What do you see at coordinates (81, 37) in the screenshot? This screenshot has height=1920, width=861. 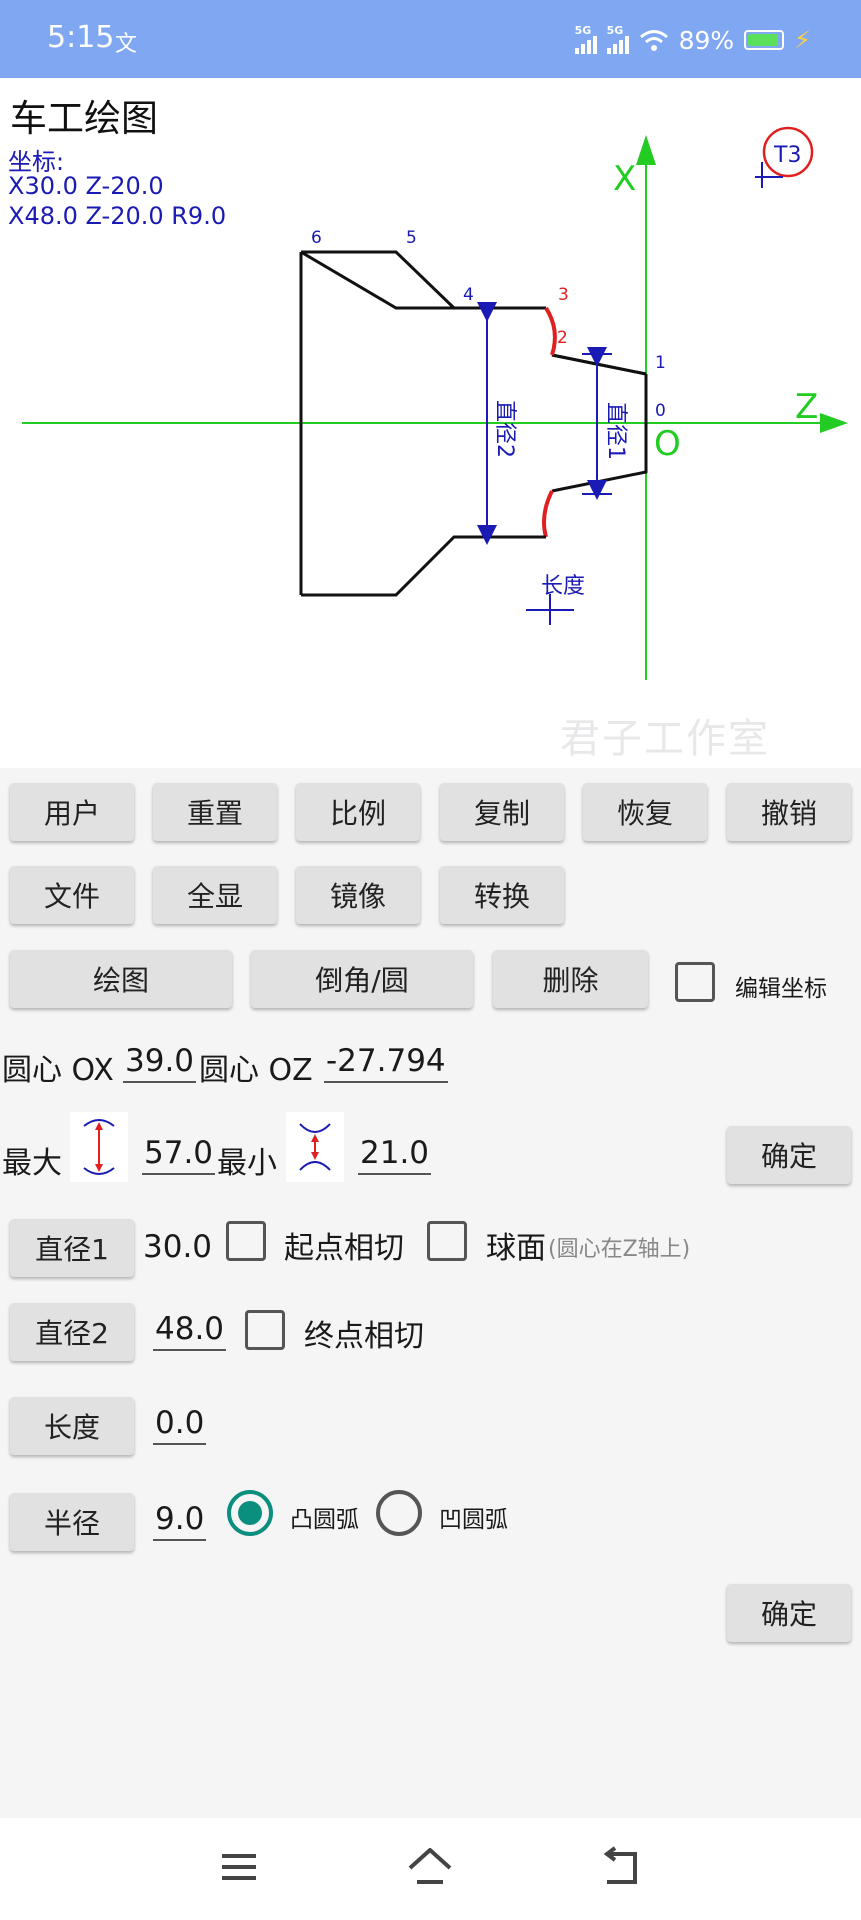 I see `status-time: 5:15` at bounding box center [81, 37].